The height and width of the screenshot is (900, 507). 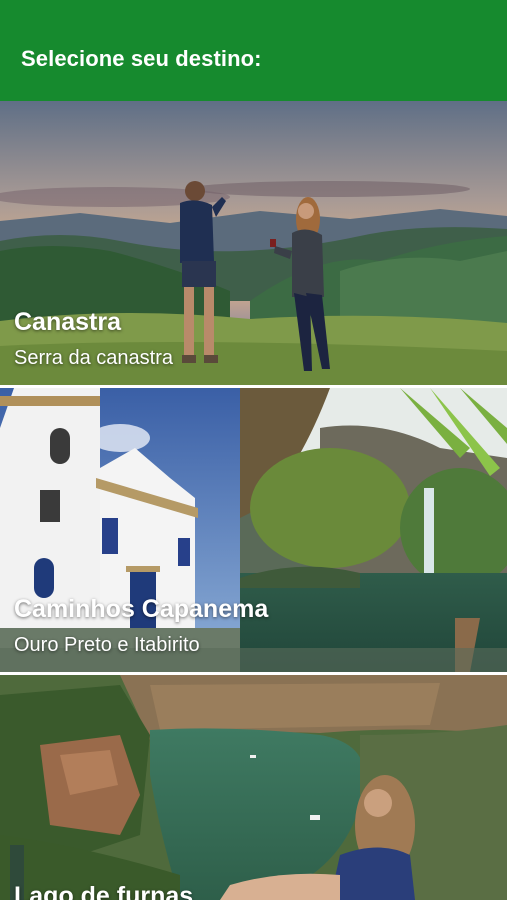 I want to click on destination-title: Caminhos Capanema, so click(x=141, y=609).